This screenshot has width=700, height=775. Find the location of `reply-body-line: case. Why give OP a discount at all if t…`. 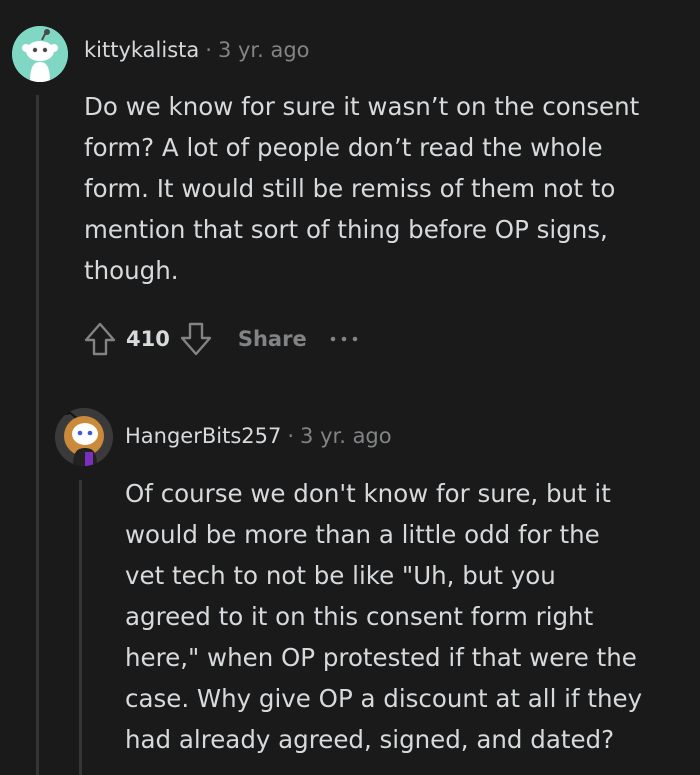

reply-body-line: case. Why give OP a discount at all if t… is located at coordinates (384, 698).